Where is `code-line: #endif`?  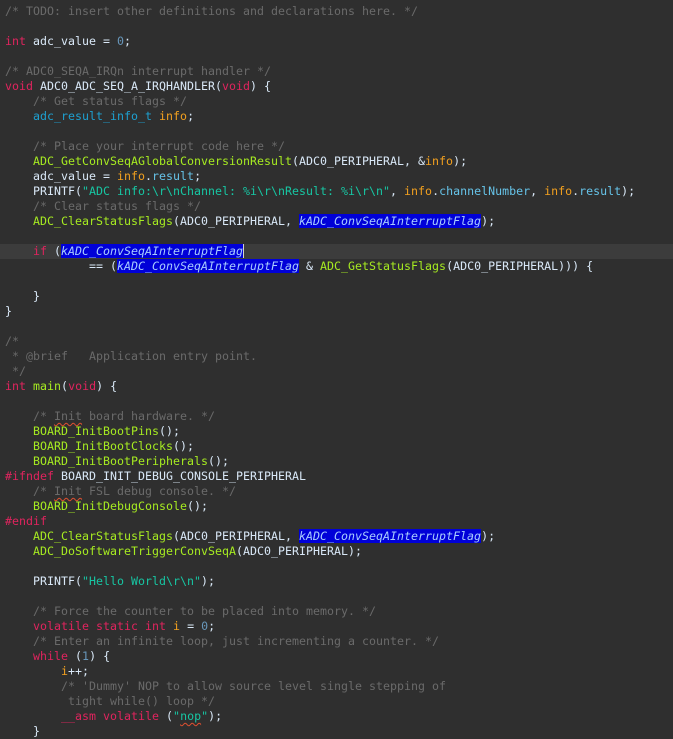 code-line: #endif is located at coordinates (336, 521).